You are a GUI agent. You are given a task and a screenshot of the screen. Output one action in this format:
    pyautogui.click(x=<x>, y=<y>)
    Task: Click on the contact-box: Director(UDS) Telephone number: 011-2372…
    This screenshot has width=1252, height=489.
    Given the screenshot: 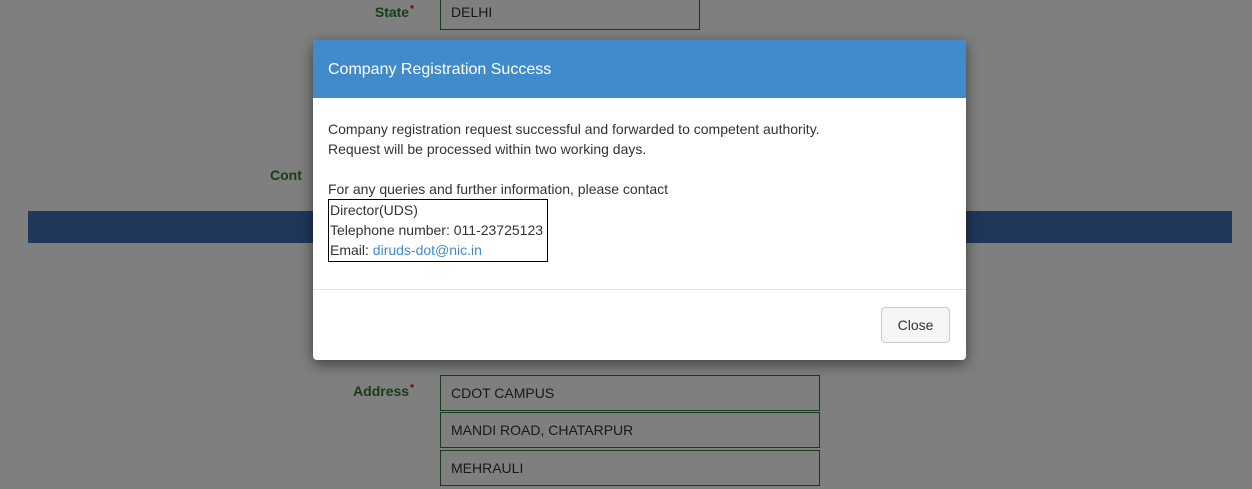 What is the action you would take?
    pyautogui.click(x=438, y=230)
    